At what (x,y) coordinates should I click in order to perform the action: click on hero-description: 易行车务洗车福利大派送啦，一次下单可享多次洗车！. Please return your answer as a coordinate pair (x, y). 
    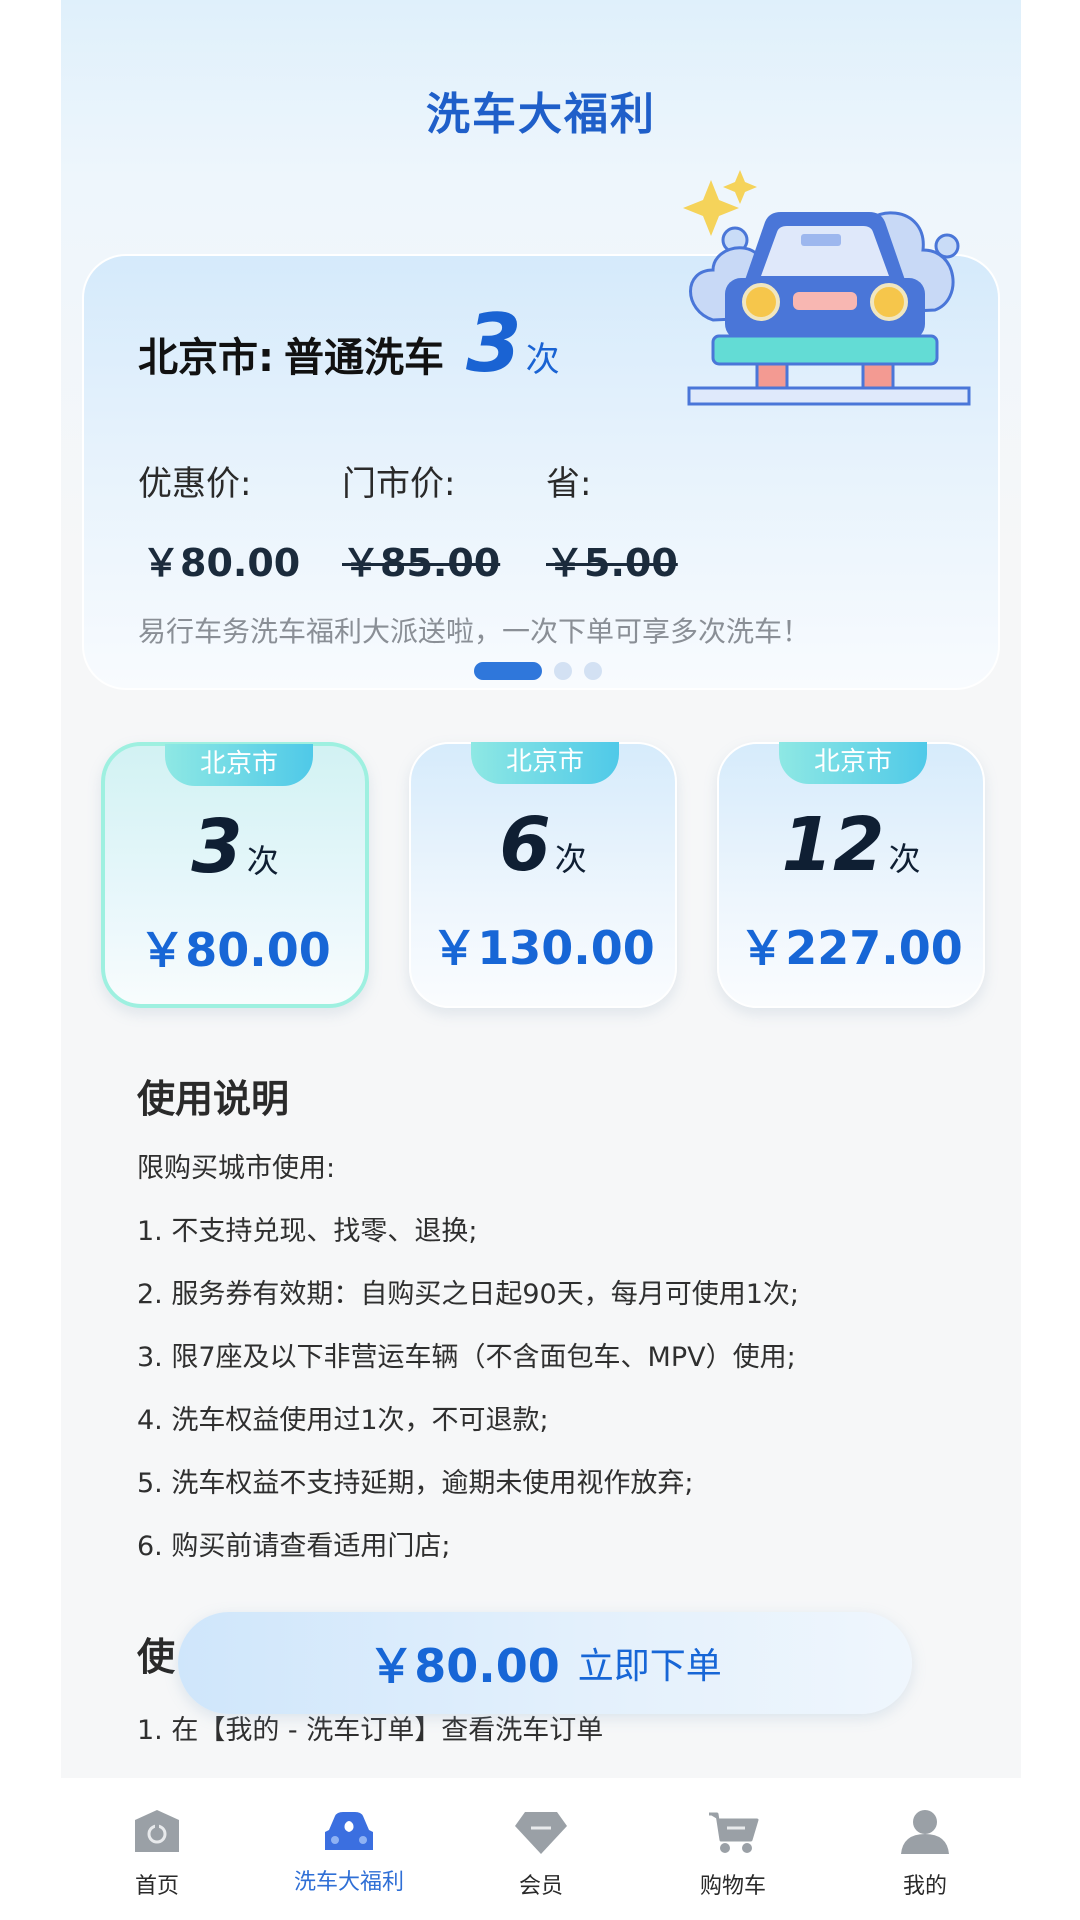
    Looking at the image, I should click on (474, 631).